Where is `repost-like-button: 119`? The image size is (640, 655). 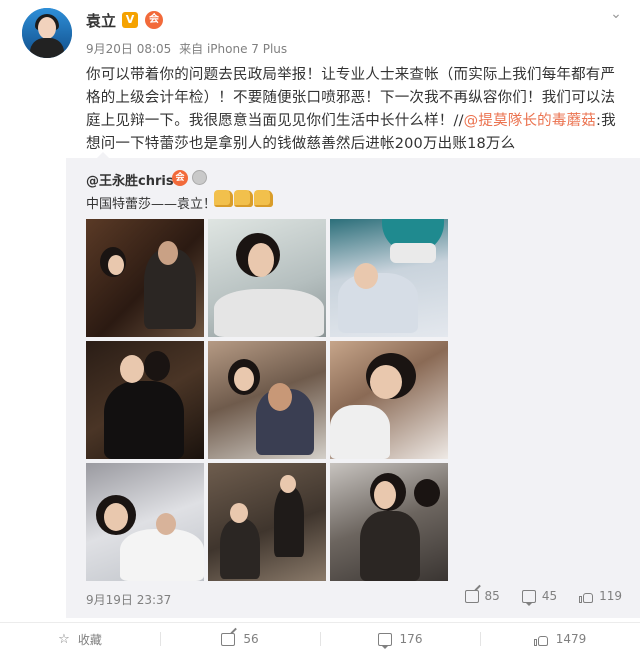
repost-like-button: 119 is located at coordinates (600, 596).